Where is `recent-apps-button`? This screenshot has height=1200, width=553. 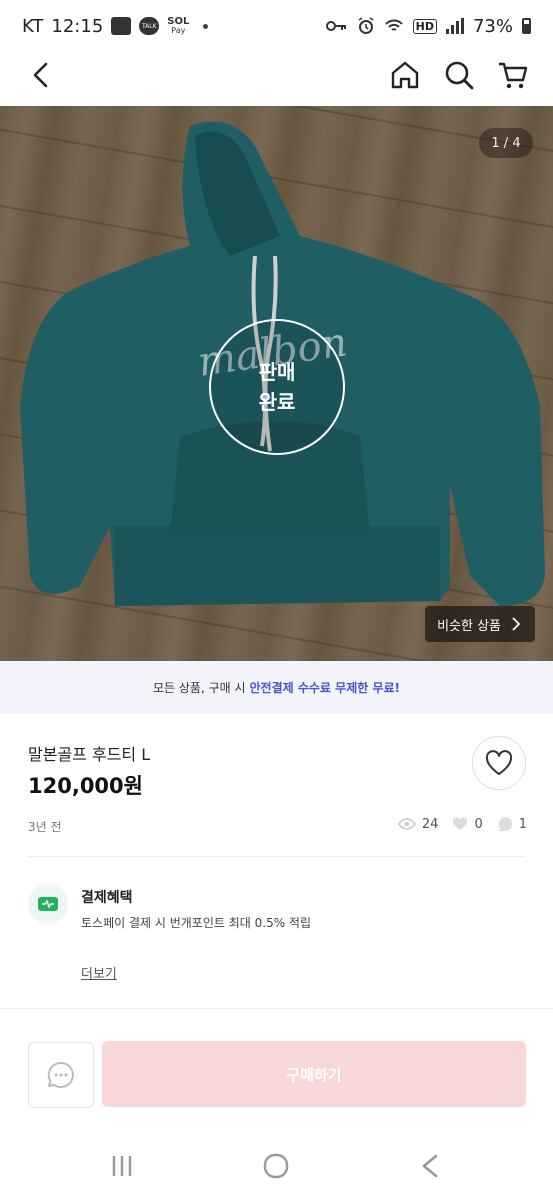 recent-apps-button is located at coordinates (122, 1166).